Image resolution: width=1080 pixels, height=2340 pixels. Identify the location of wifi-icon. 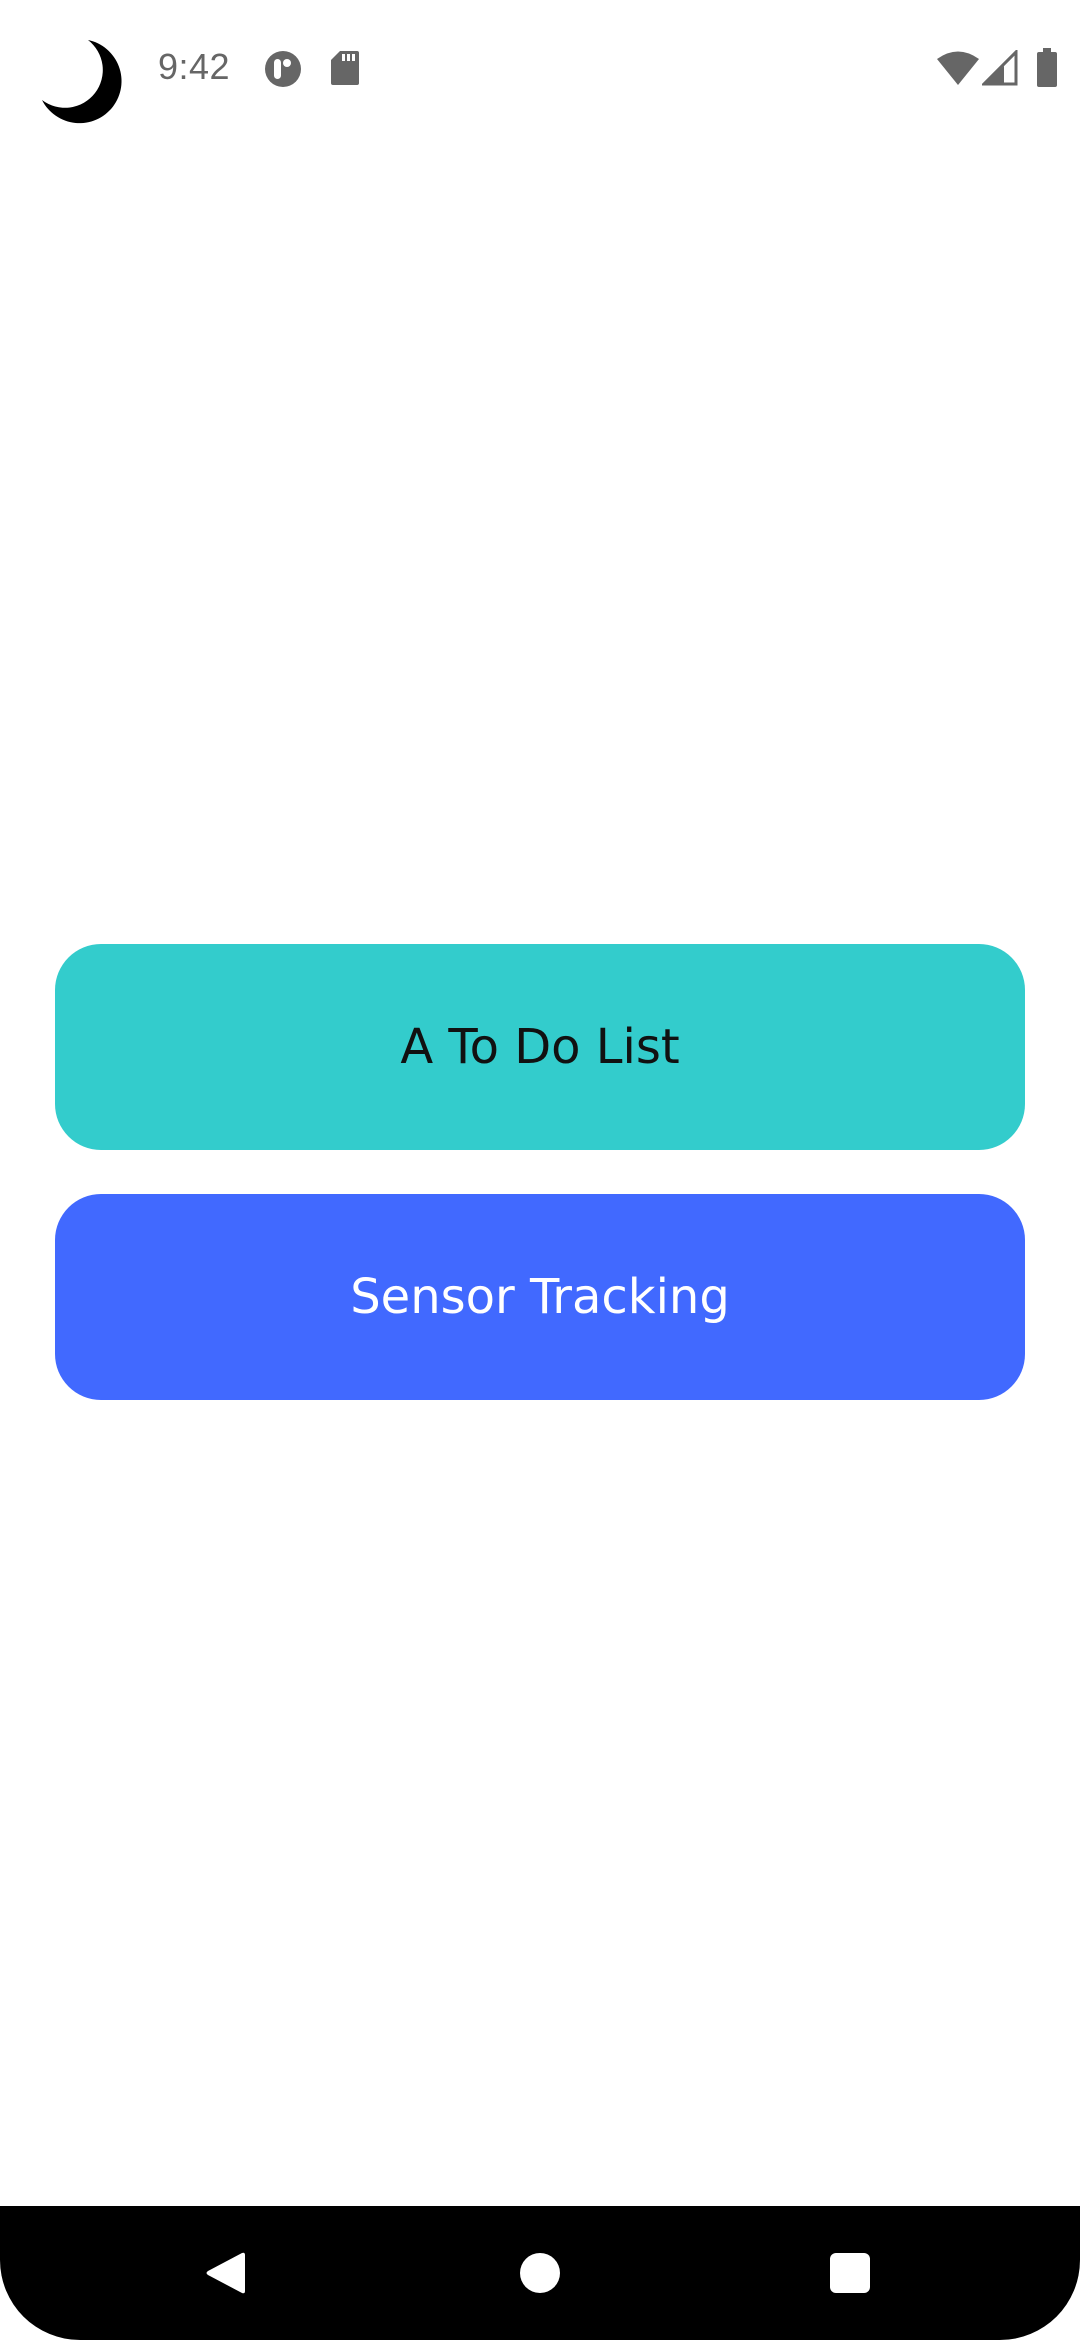
(958, 68).